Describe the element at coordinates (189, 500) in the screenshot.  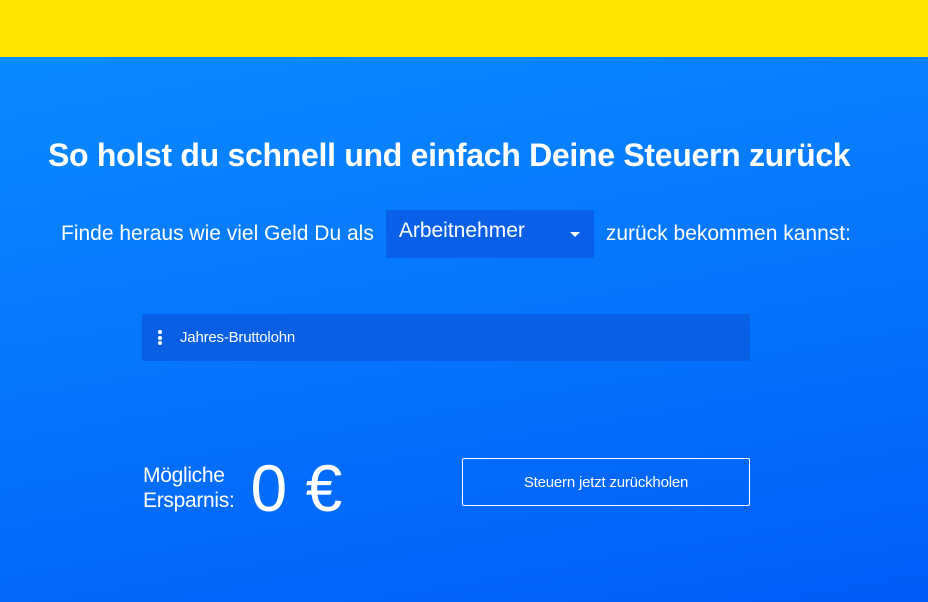
I see `savings-label-line2: Ersparnis:` at that location.